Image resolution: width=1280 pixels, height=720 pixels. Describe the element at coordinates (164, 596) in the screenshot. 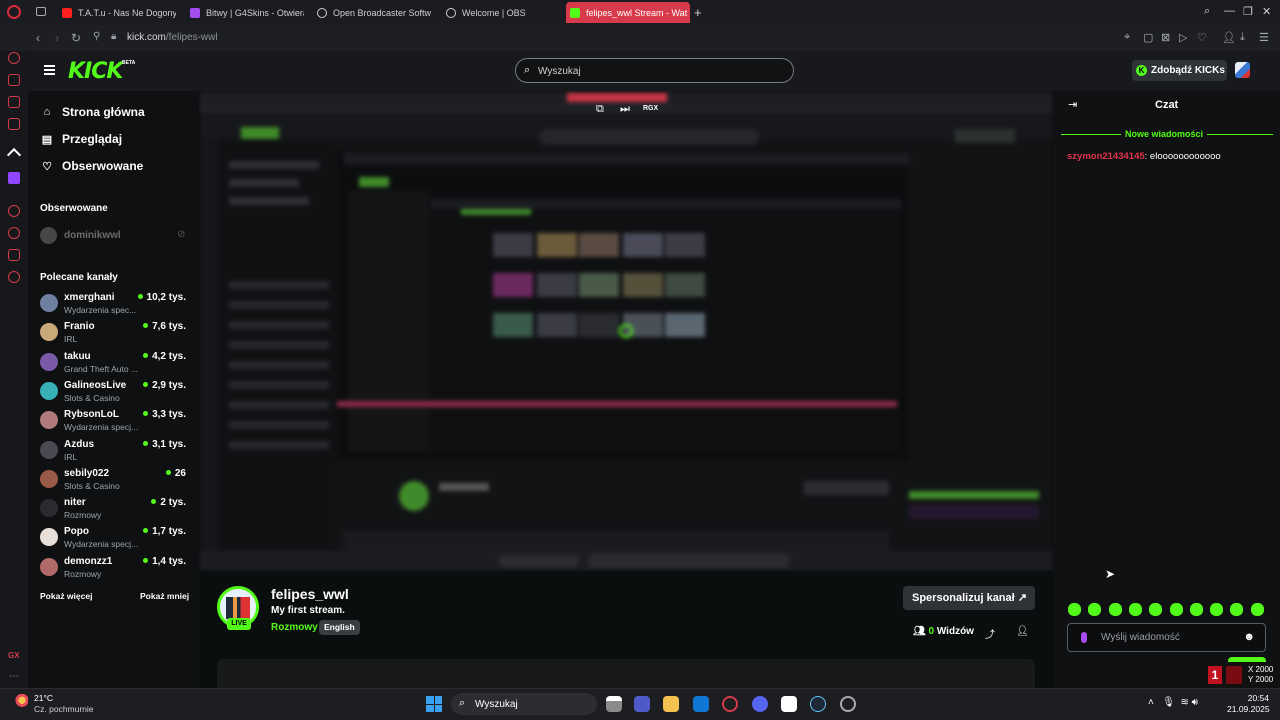

I see `show-less-button: Pokaż mniej` at that location.